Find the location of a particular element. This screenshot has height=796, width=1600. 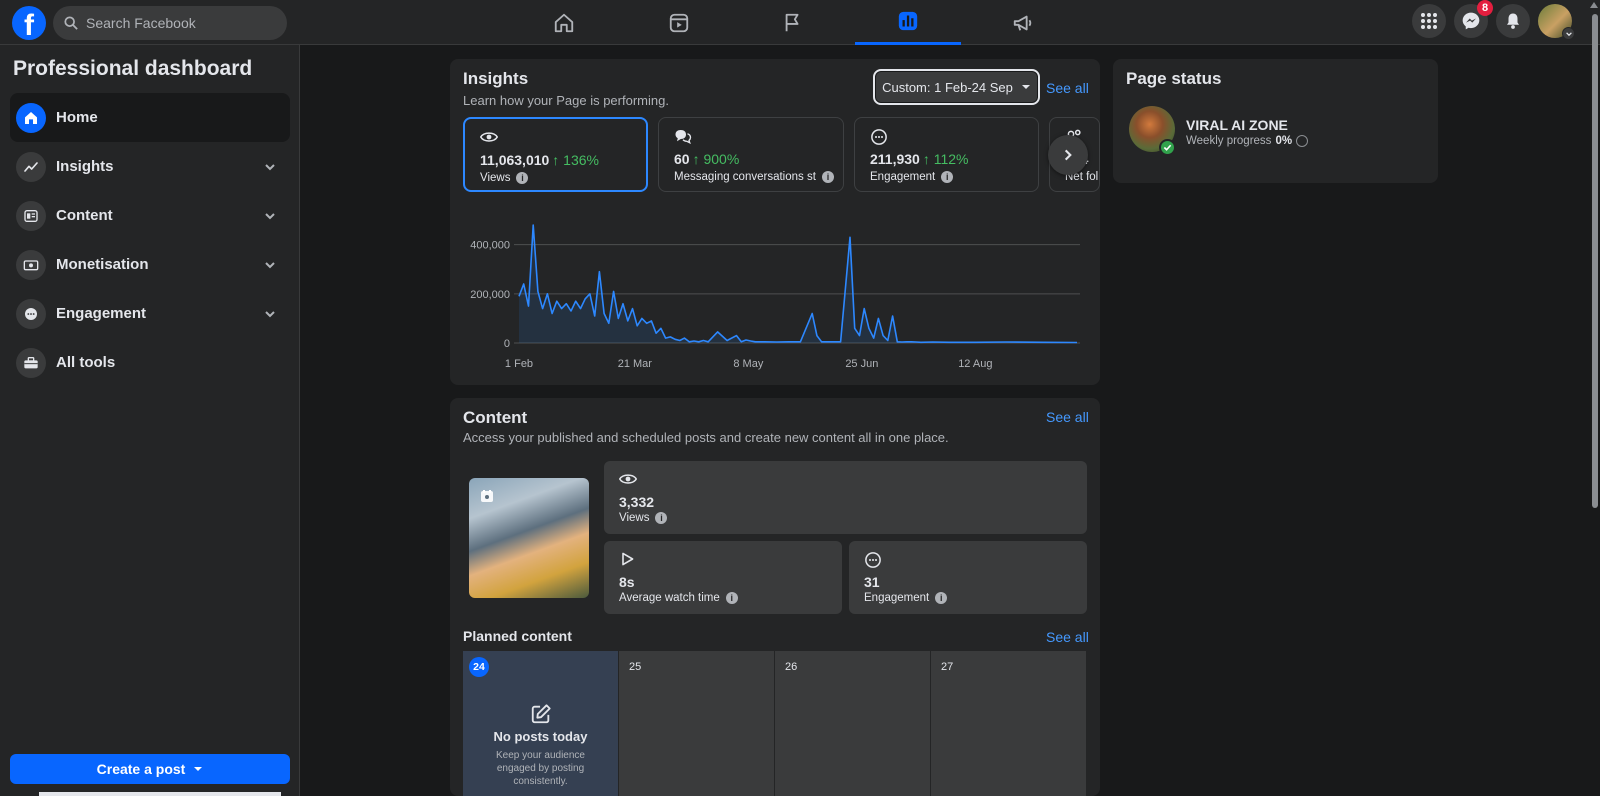

stat-value: 8s is located at coordinates (627, 582).